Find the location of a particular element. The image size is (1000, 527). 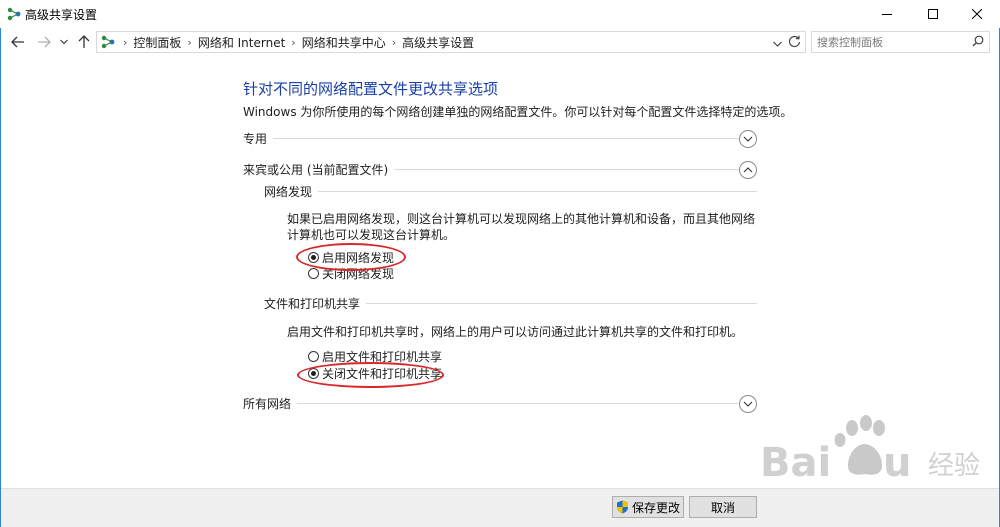

recent-locations-button is located at coordinates (64, 42).